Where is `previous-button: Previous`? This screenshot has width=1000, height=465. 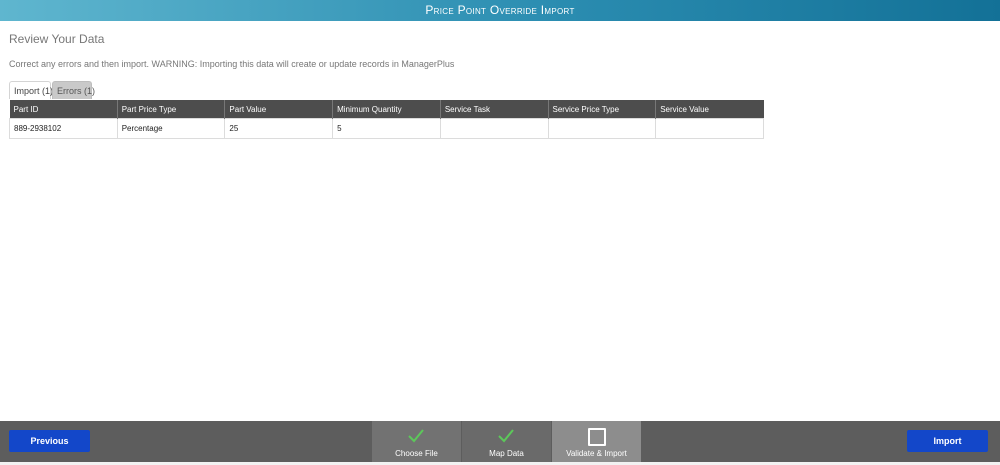 previous-button: Previous is located at coordinates (49, 441).